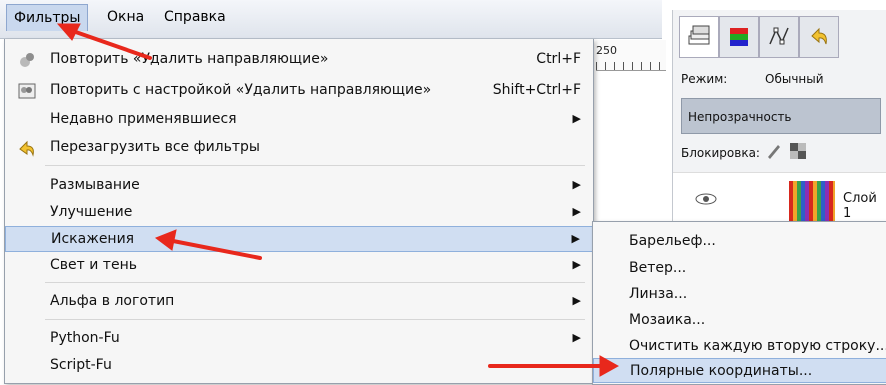  I want to click on menu-item-enhance: Улучшение ▶, so click(299, 213).